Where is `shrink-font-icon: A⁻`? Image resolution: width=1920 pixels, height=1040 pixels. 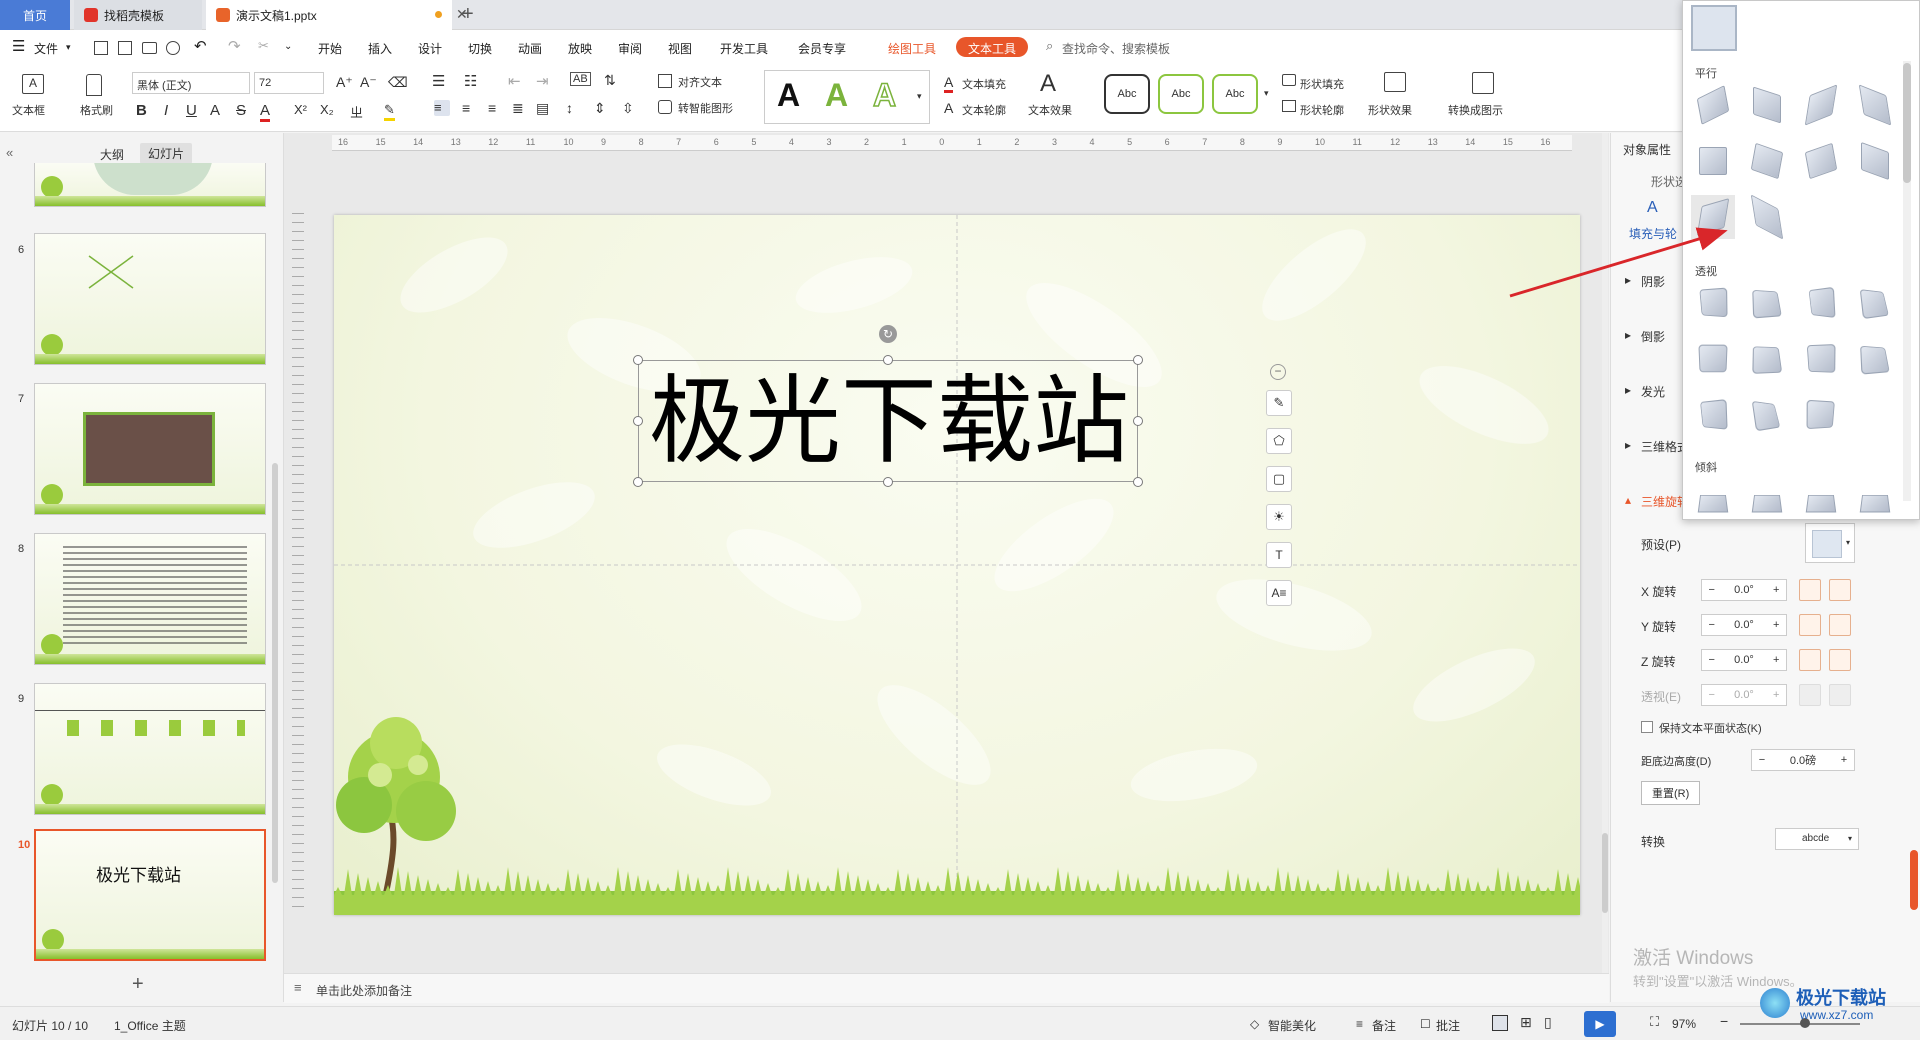 shrink-font-icon: A⁻ is located at coordinates (368, 82).